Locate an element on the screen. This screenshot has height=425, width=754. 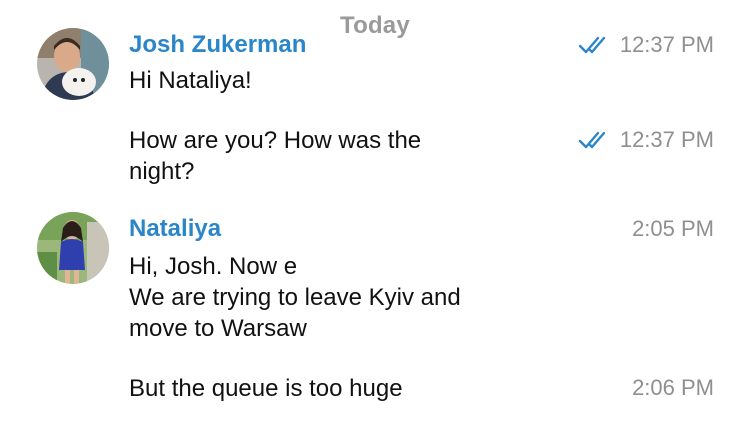
message-time: 2:05 PM is located at coordinates (673, 228).